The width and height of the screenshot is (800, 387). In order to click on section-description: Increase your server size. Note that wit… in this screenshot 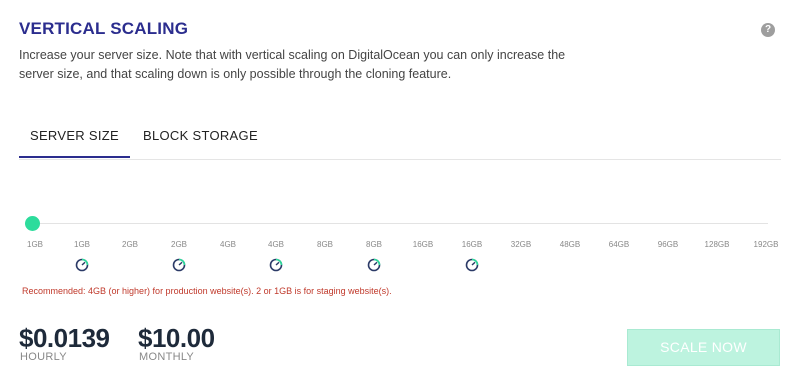, I will do `click(292, 64)`.